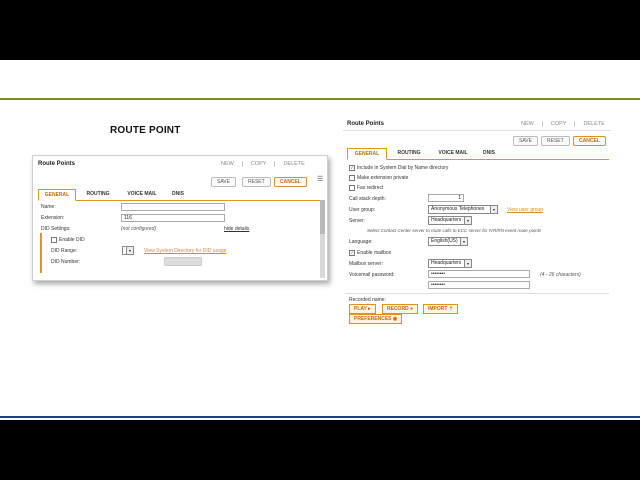 This screenshot has width=640, height=480. I want to click on language-value: English(US), so click(444, 241).